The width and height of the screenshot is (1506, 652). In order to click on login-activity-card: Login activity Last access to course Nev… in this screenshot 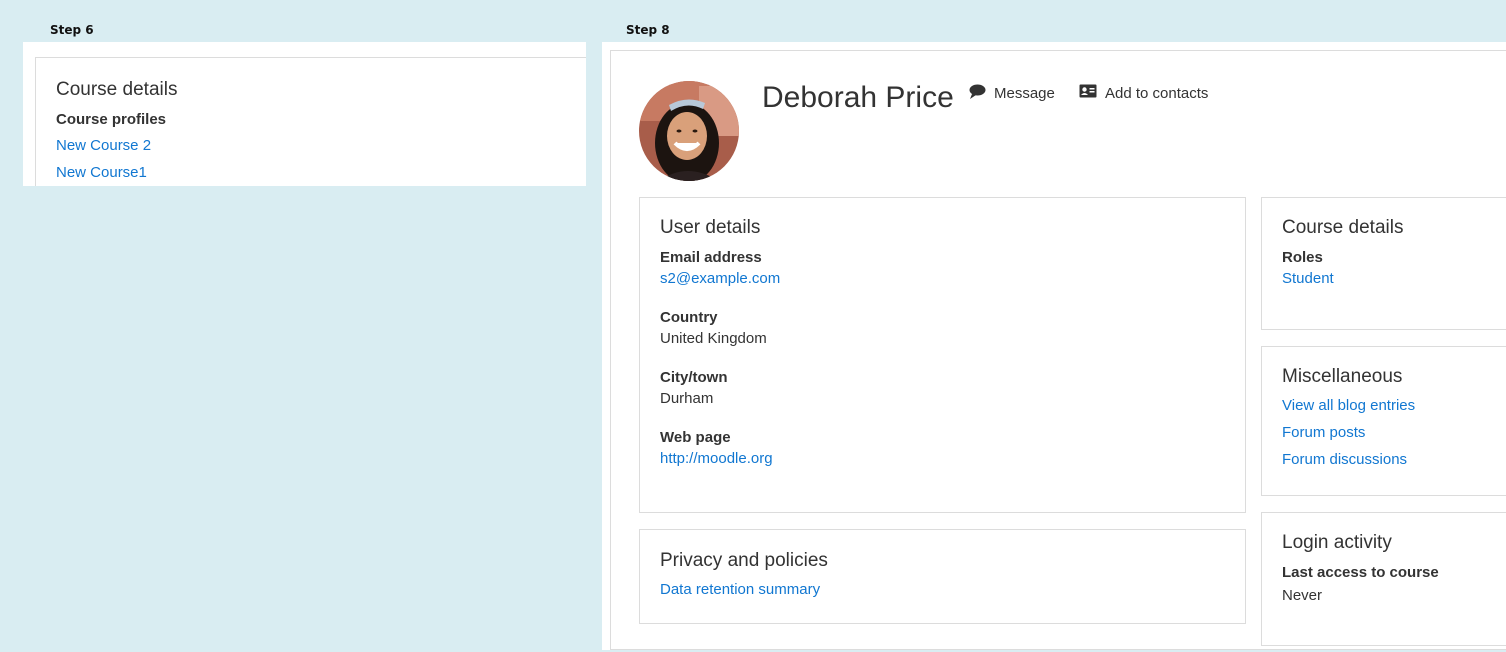, I will do `click(1383, 579)`.